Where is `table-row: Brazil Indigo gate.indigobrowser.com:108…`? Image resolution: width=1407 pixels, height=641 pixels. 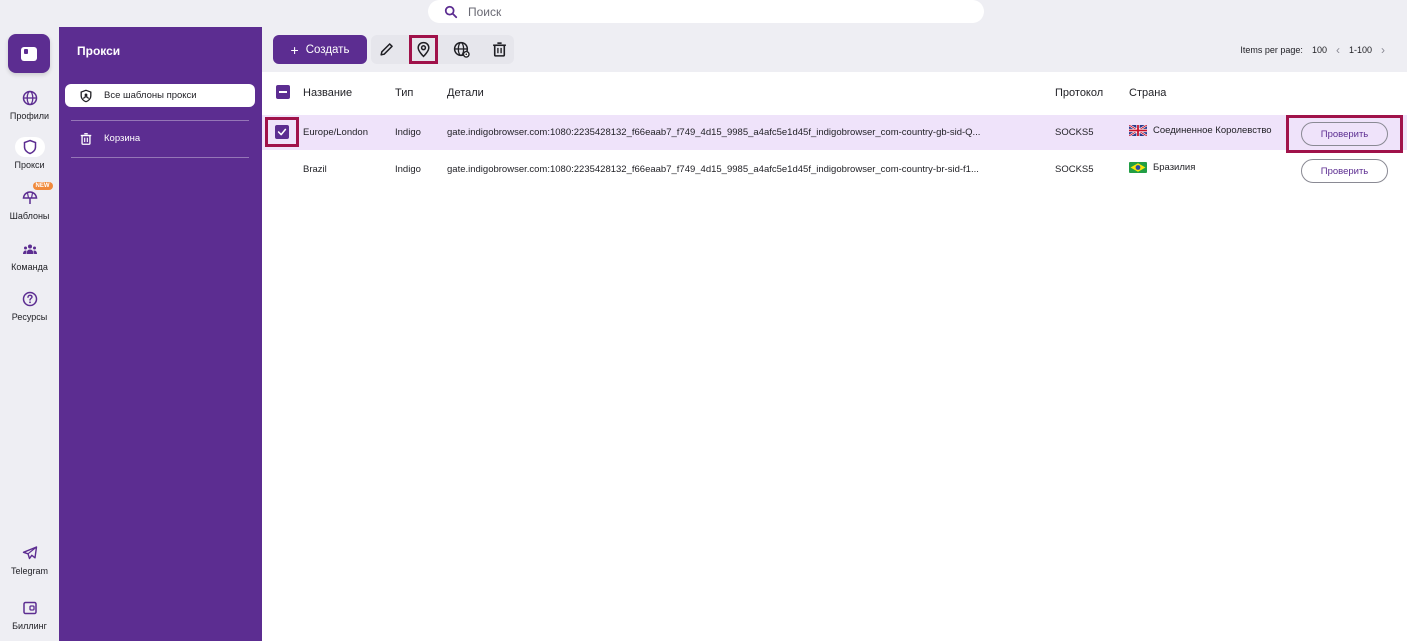
table-row: Brazil Indigo gate.indigobrowser.com:108… is located at coordinates (834, 169).